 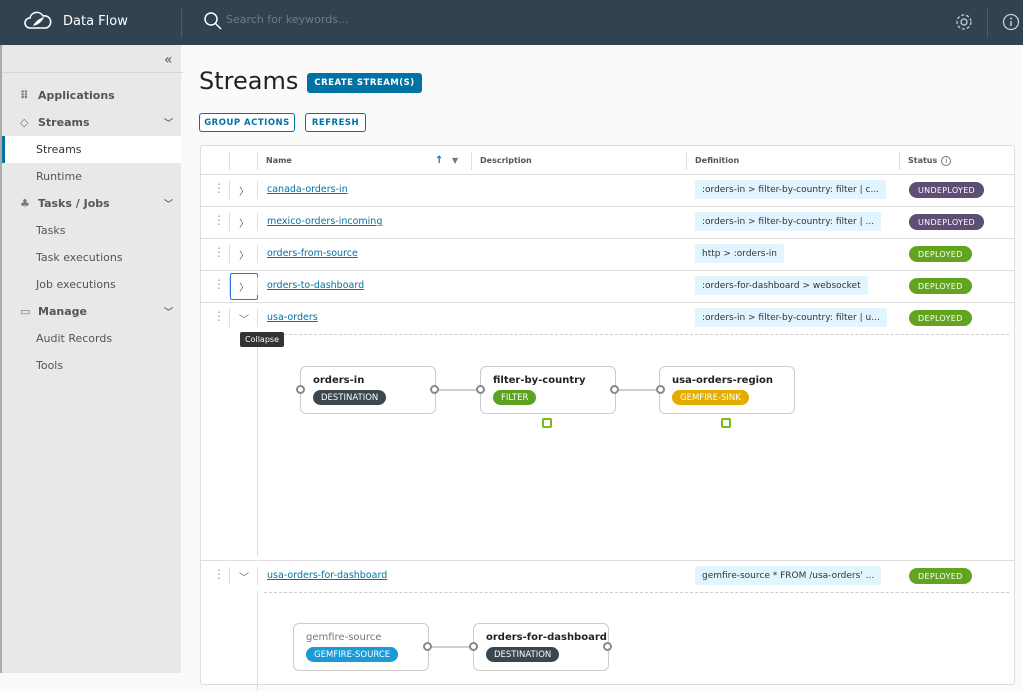 I want to click on sidebar-label: Tools, so click(x=50, y=365).